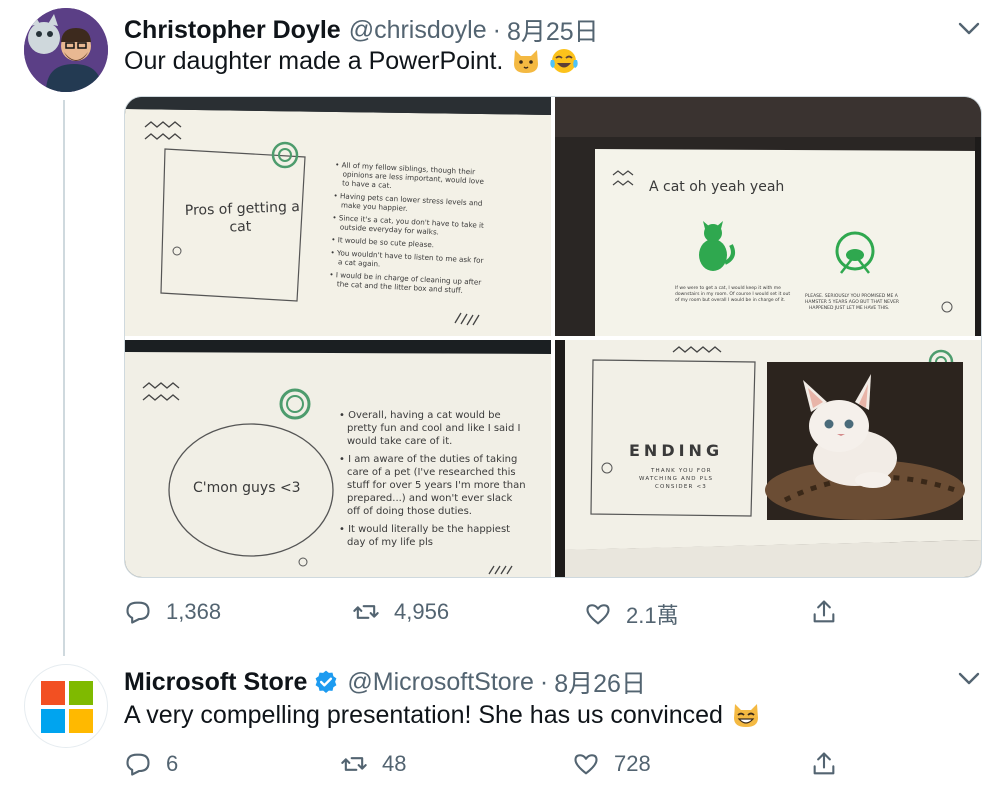 Image resolution: width=1000 pixels, height=792 pixels. Describe the element at coordinates (676, 479) in the screenshot. I see `svg-text: WATCHING AND PLS` at that location.